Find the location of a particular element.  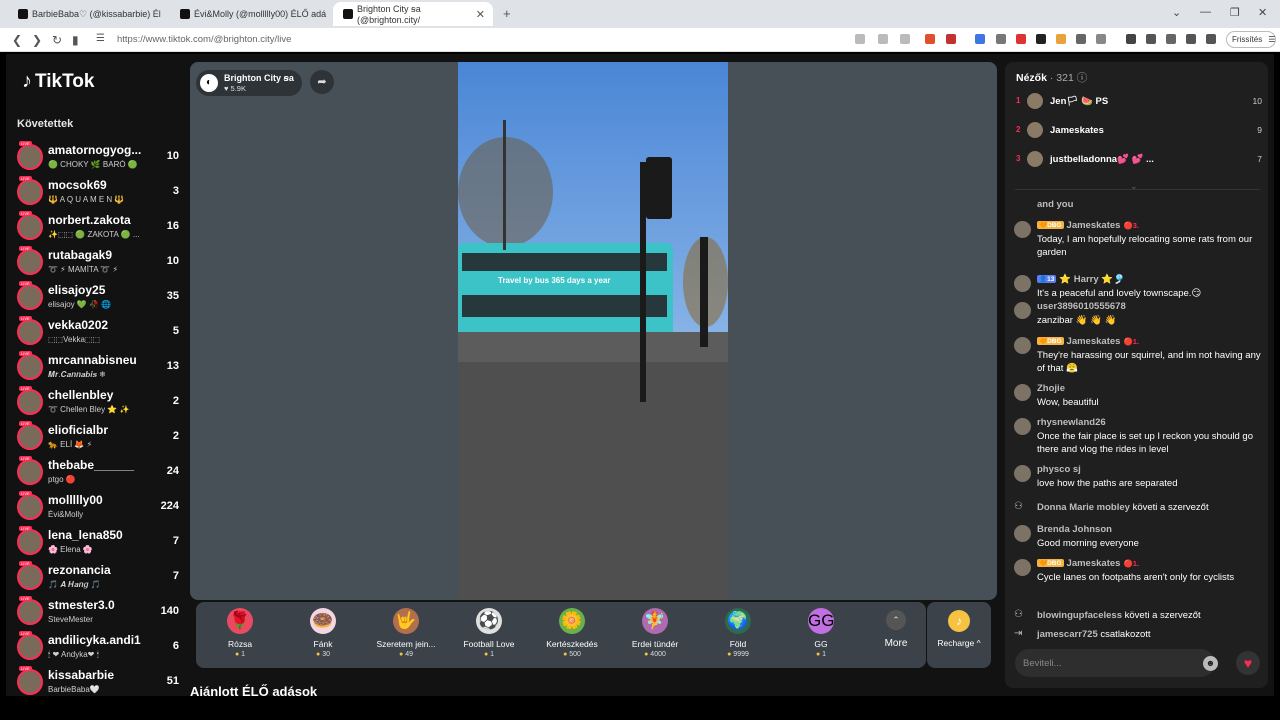

close-window-icon: ✕ is located at coordinates (1262, 12).